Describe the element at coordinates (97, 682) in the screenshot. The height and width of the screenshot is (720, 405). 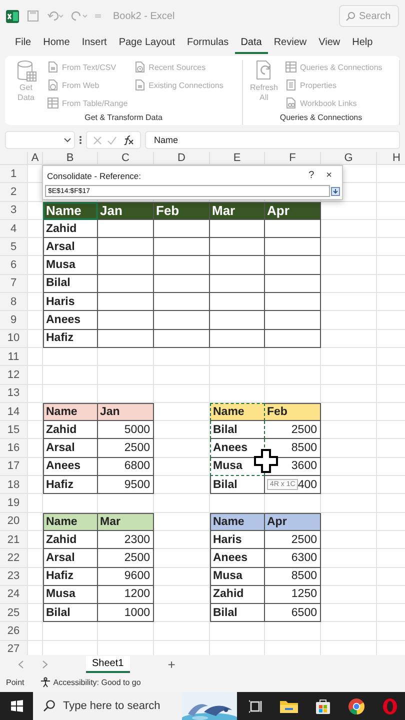
I see `accessibility-status: Accessibility: Good to go` at that location.